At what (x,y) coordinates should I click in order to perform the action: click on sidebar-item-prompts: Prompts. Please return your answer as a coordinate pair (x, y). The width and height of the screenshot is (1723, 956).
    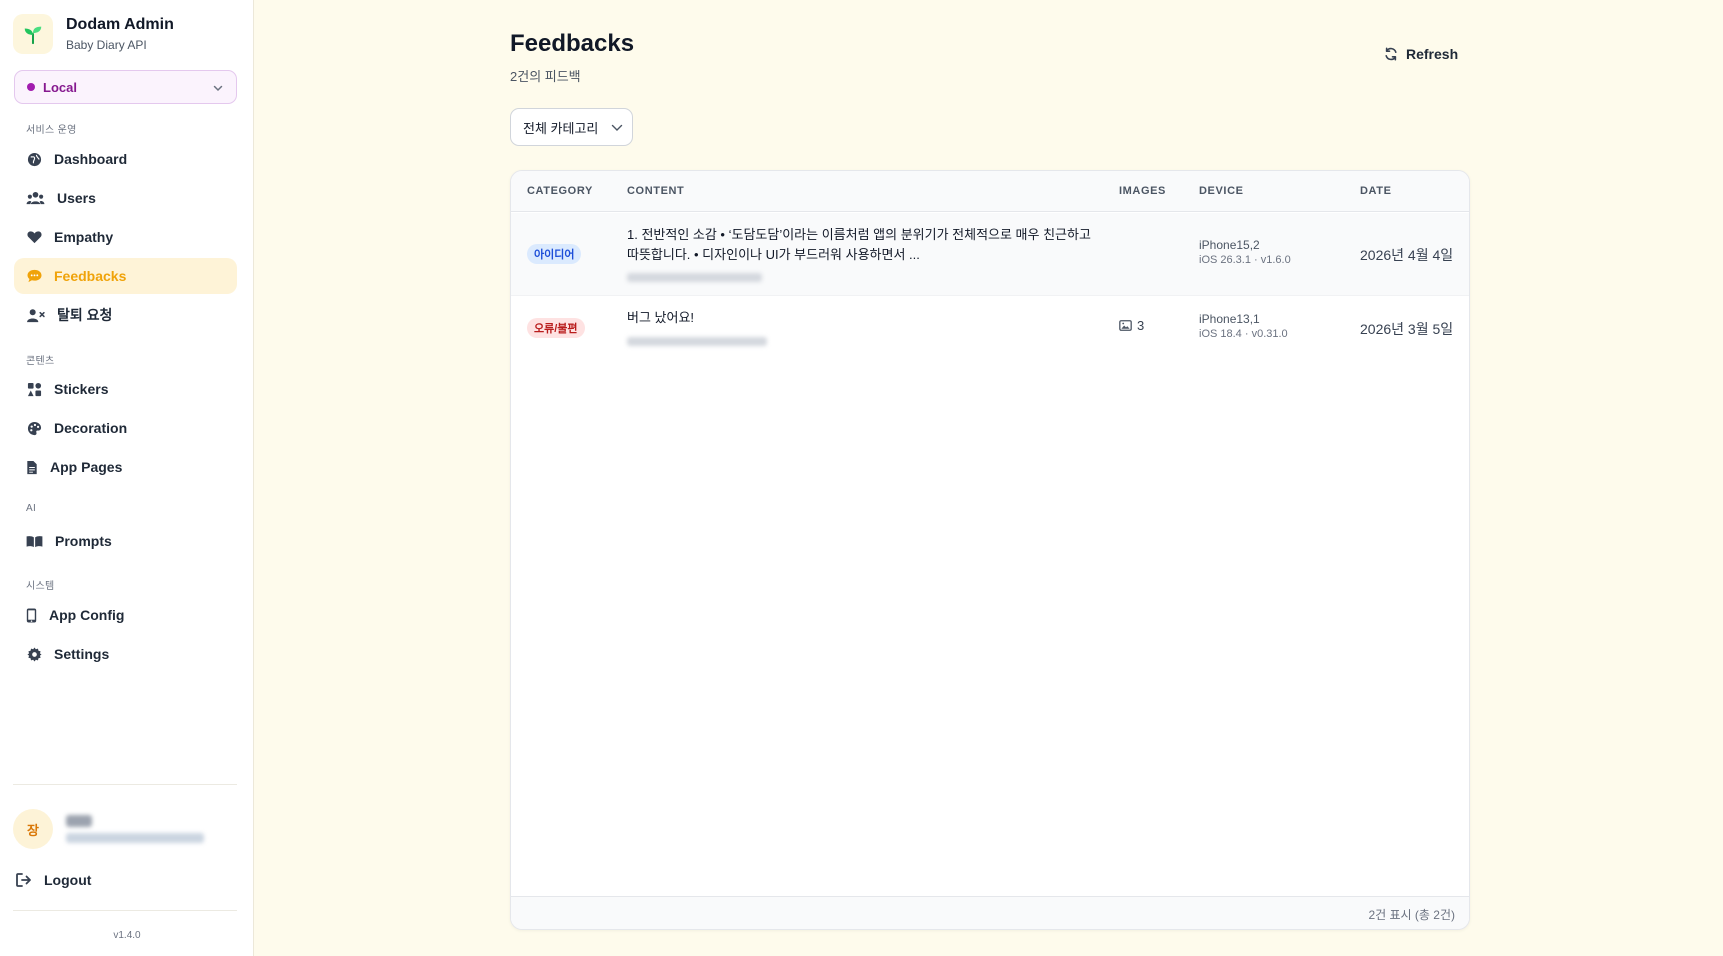
    Looking at the image, I should click on (125, 541).